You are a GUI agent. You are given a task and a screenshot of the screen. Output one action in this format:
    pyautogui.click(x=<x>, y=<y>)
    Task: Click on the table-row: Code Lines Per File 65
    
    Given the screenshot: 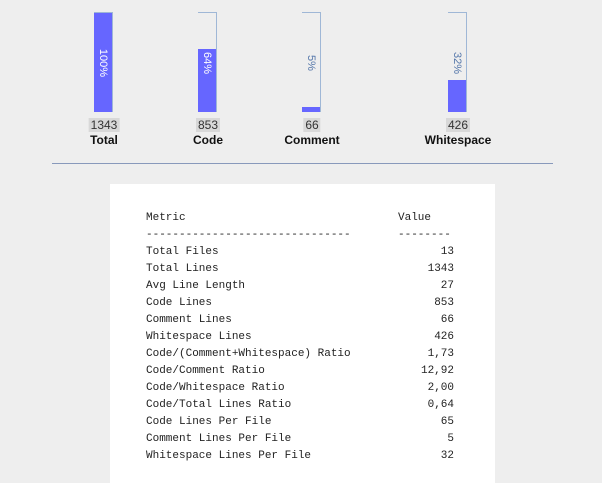 What is the action you would take?
    pyautogui.click(x=300, y=422)
    